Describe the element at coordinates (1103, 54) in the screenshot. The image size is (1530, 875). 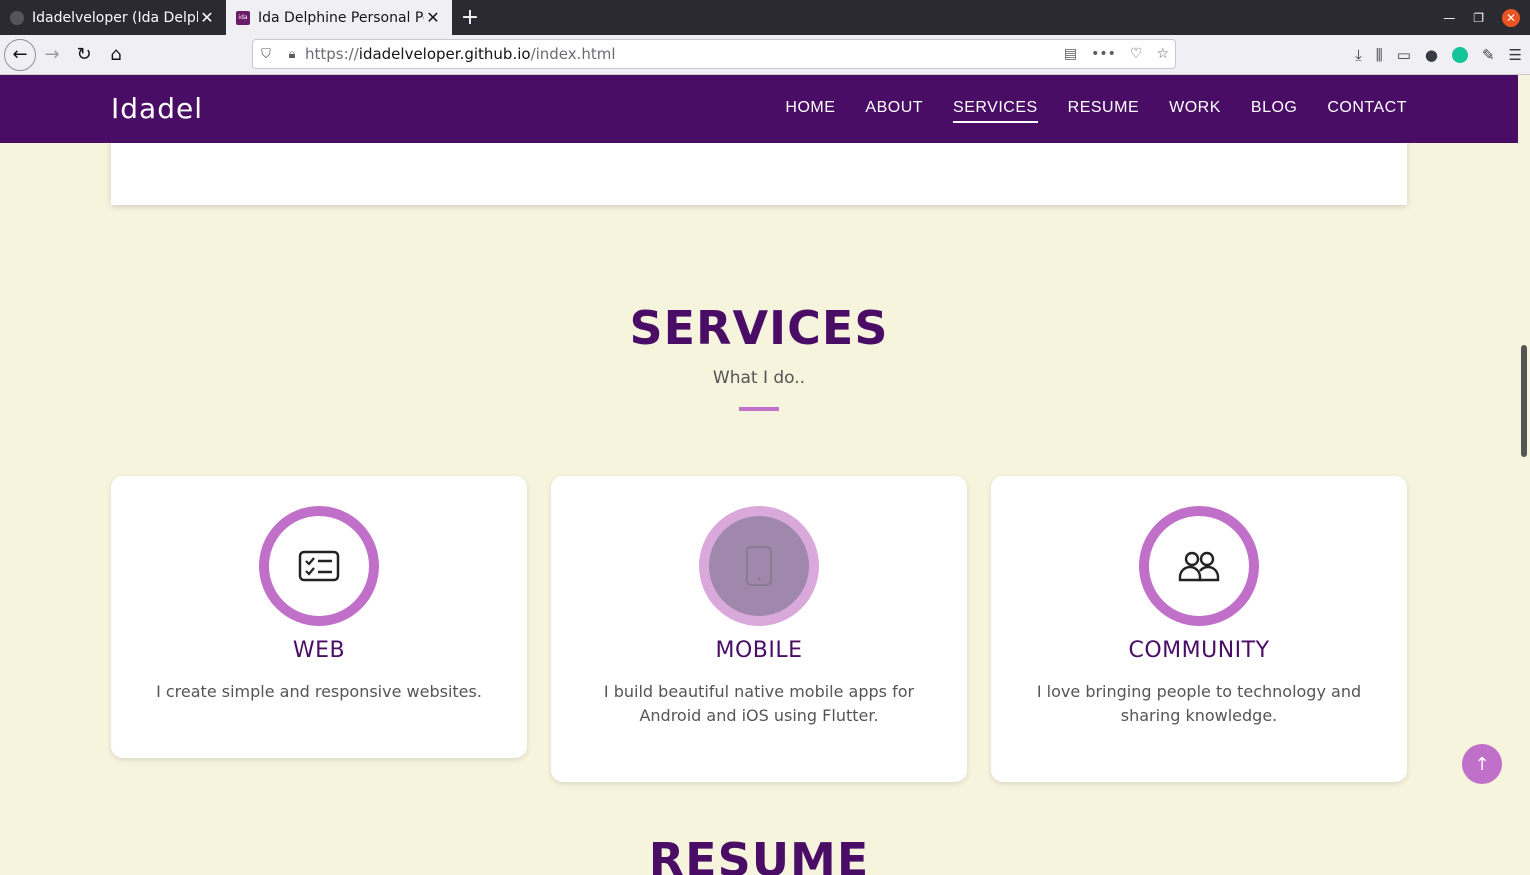
I see `more-actions-icon: •••` at that location.